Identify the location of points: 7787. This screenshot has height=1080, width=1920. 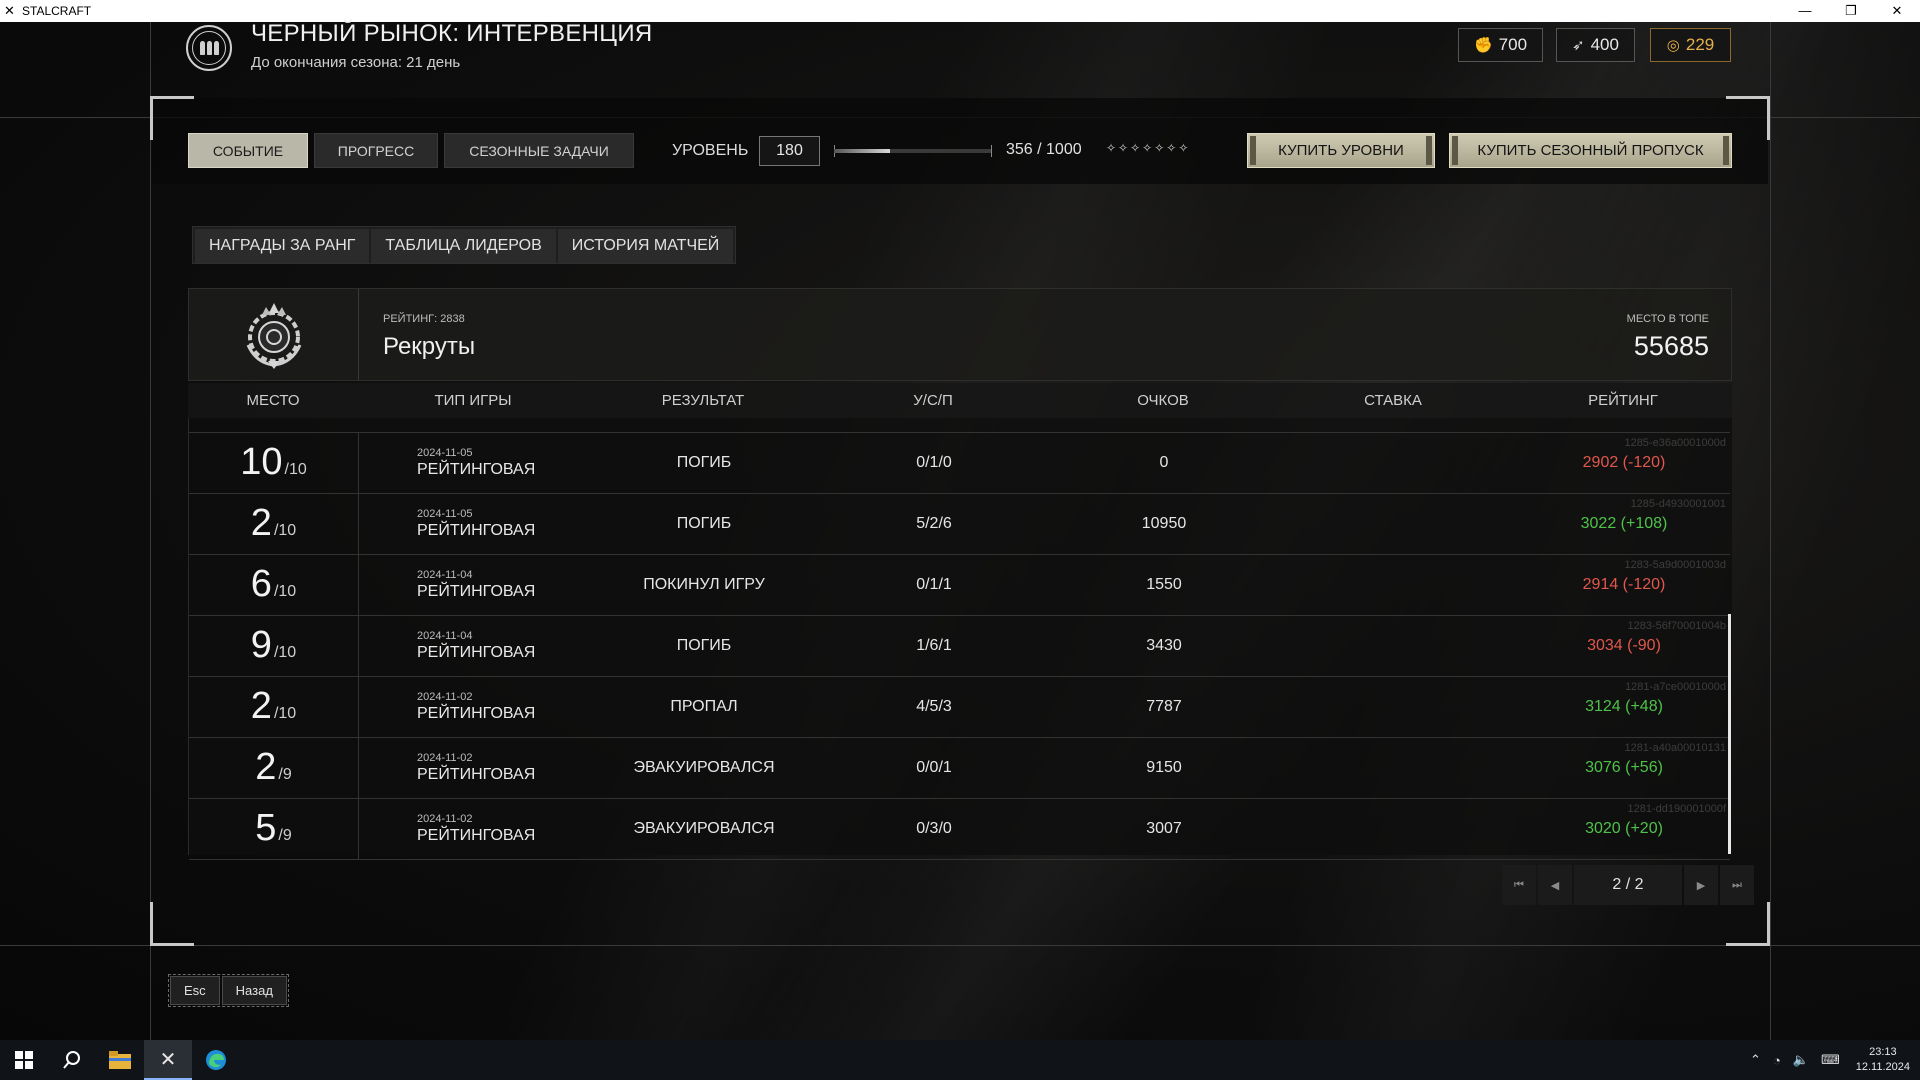
(1164, 706).